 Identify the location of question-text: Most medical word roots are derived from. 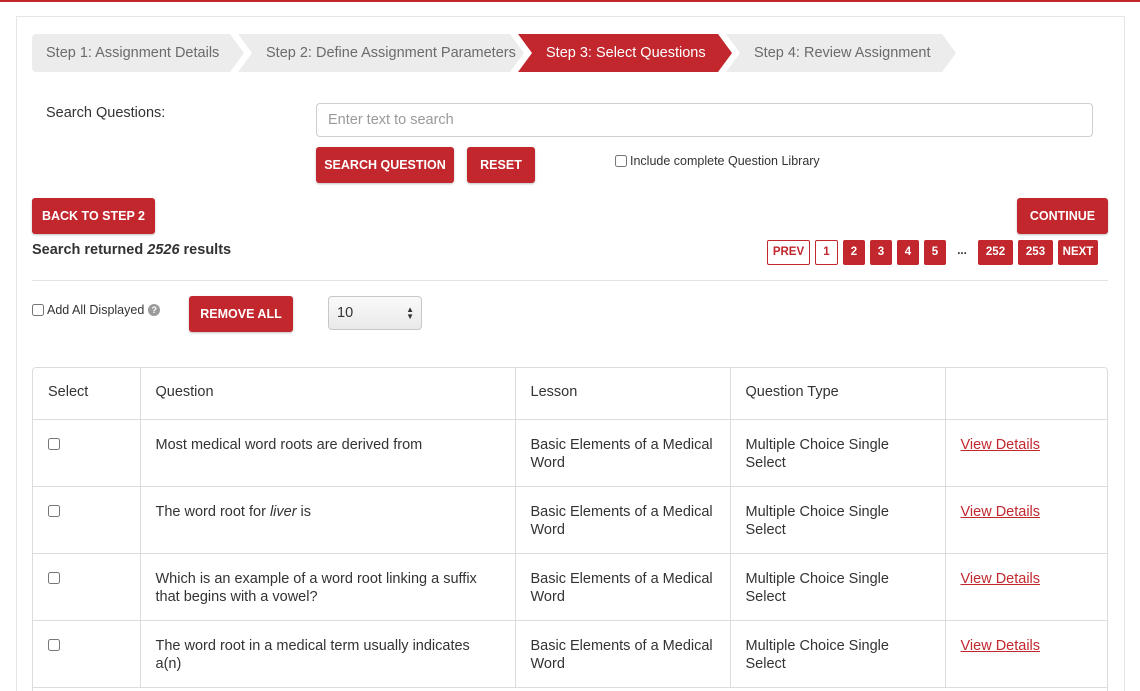
(289, 444).